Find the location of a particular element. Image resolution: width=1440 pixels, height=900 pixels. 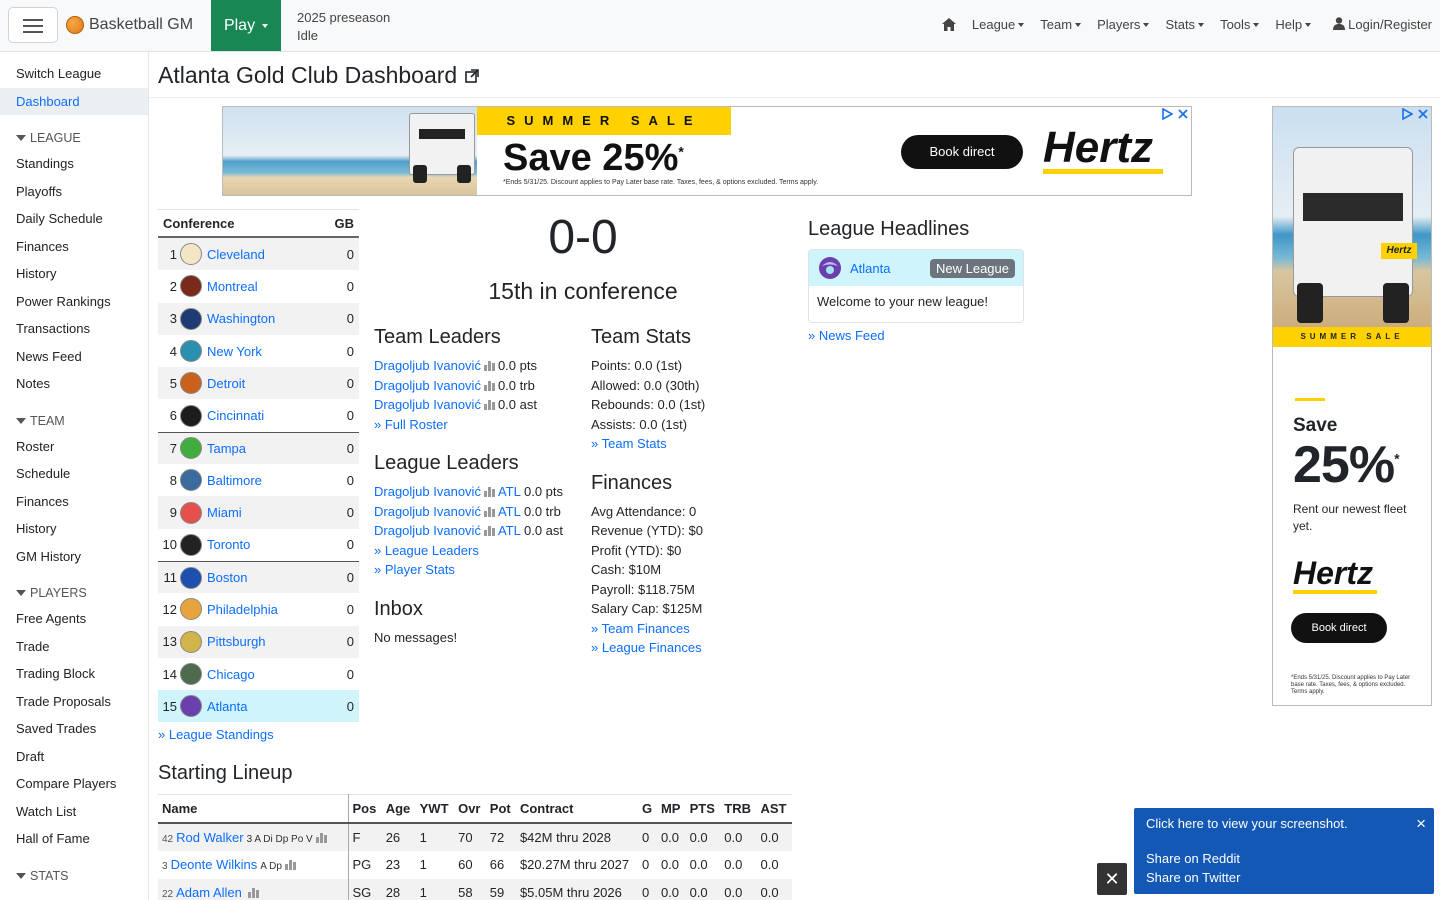

sidebar-item-saved-trades: Saved Trades is located at coordinates (74, 729).